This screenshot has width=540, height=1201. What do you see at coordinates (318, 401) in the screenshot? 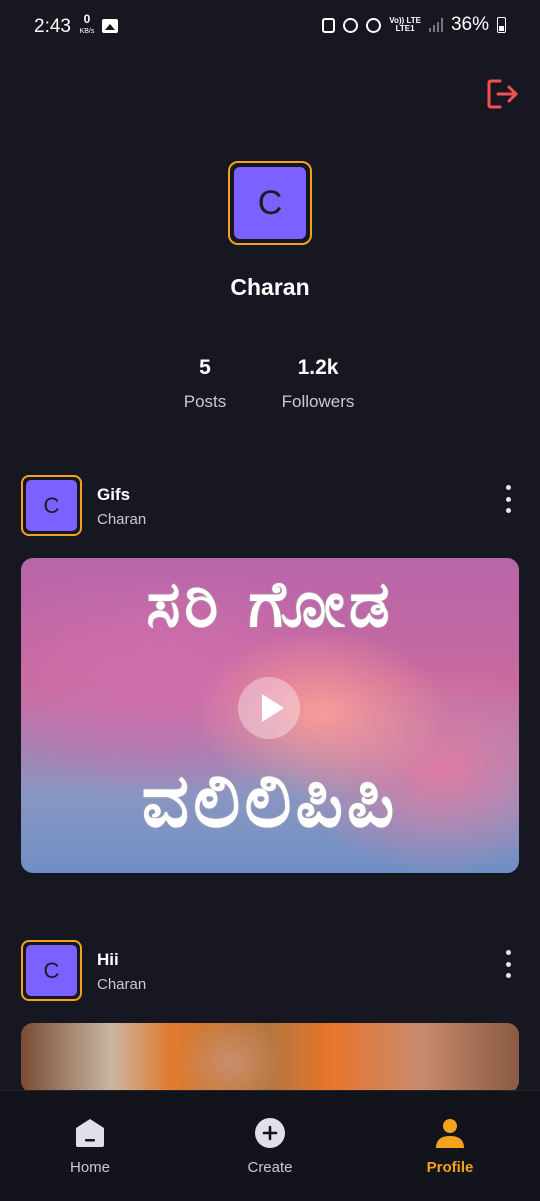
I see `followers-label: Followers` at bounding box center [318, 401].